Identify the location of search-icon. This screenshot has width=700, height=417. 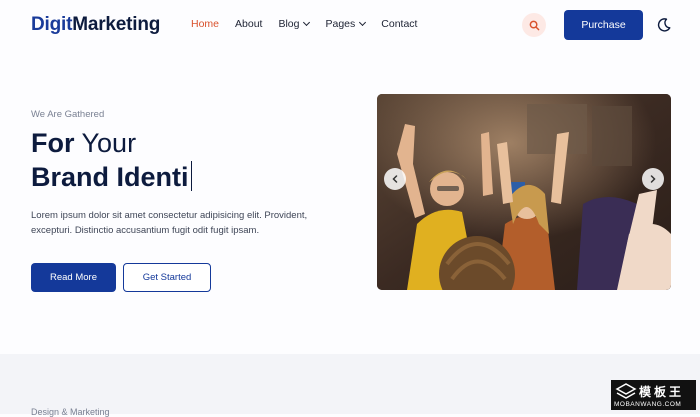
(534, 25).